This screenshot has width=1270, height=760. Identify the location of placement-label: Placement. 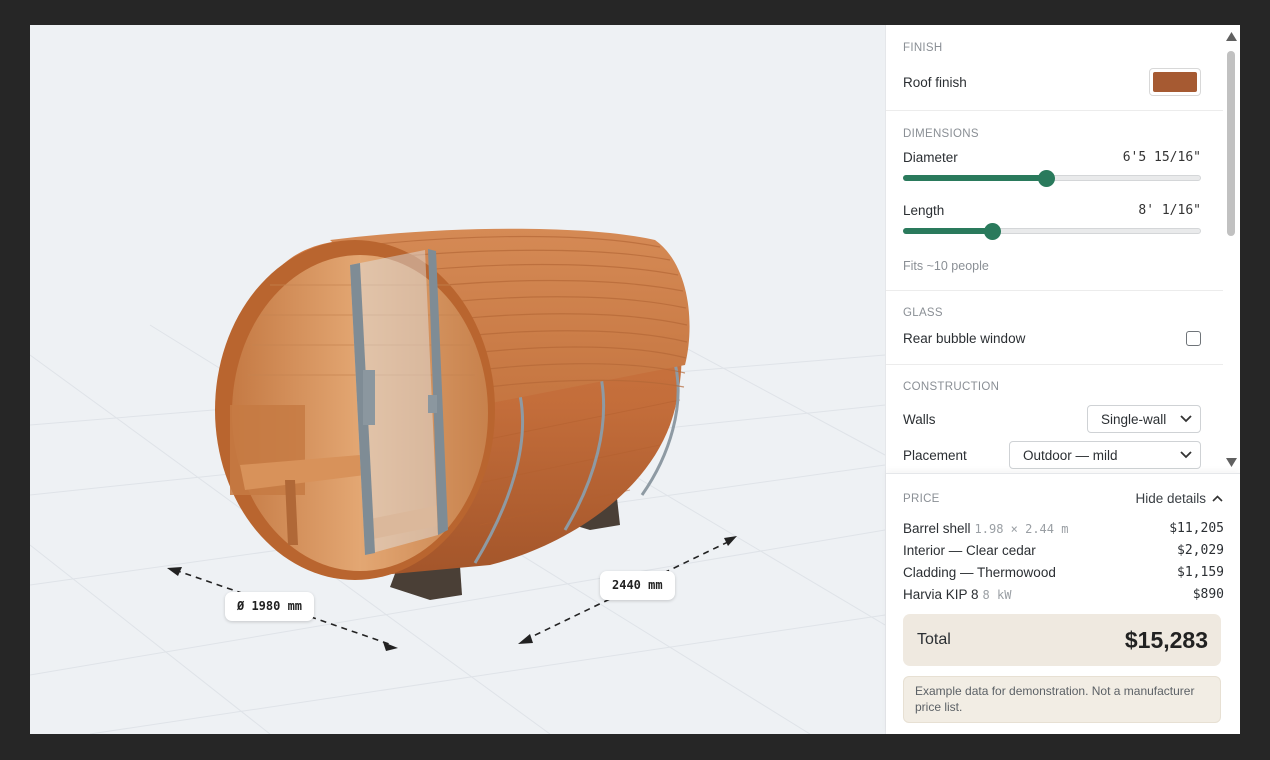
(935, 455).